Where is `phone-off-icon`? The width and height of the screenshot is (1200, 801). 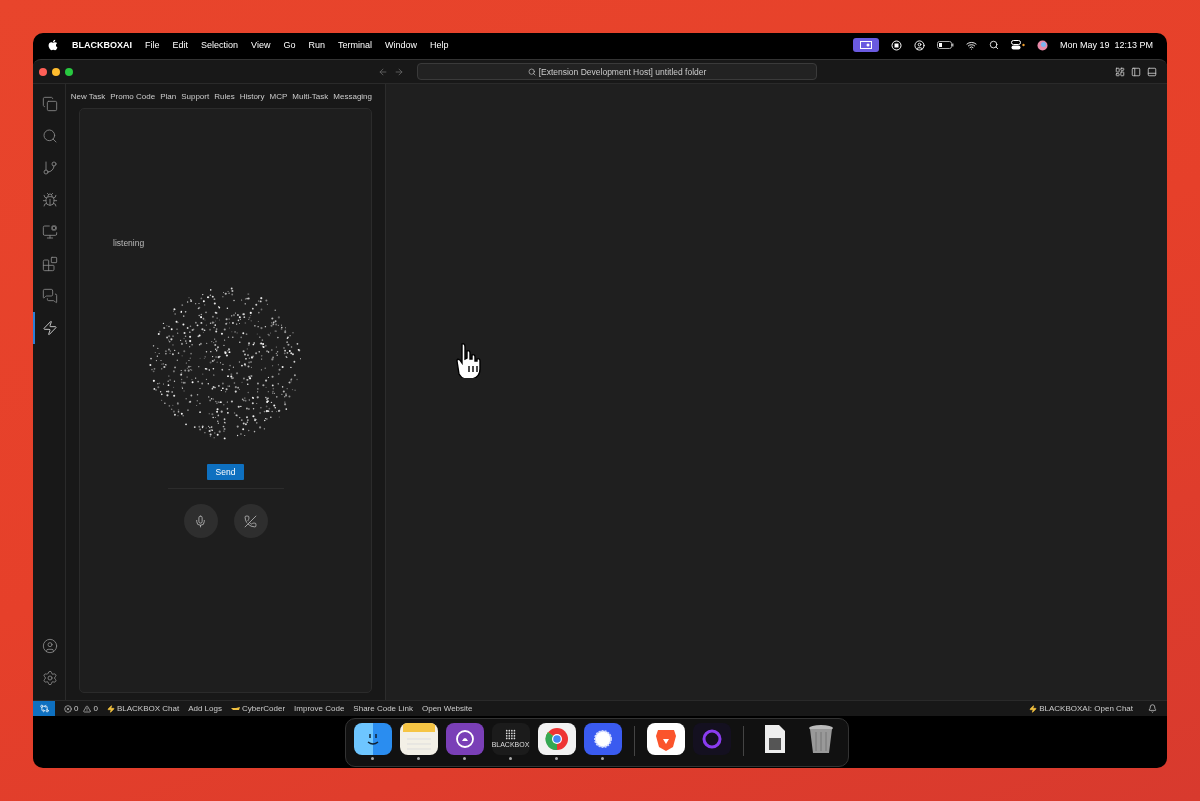 phone-off-icon is located at coordinates (250, 521).